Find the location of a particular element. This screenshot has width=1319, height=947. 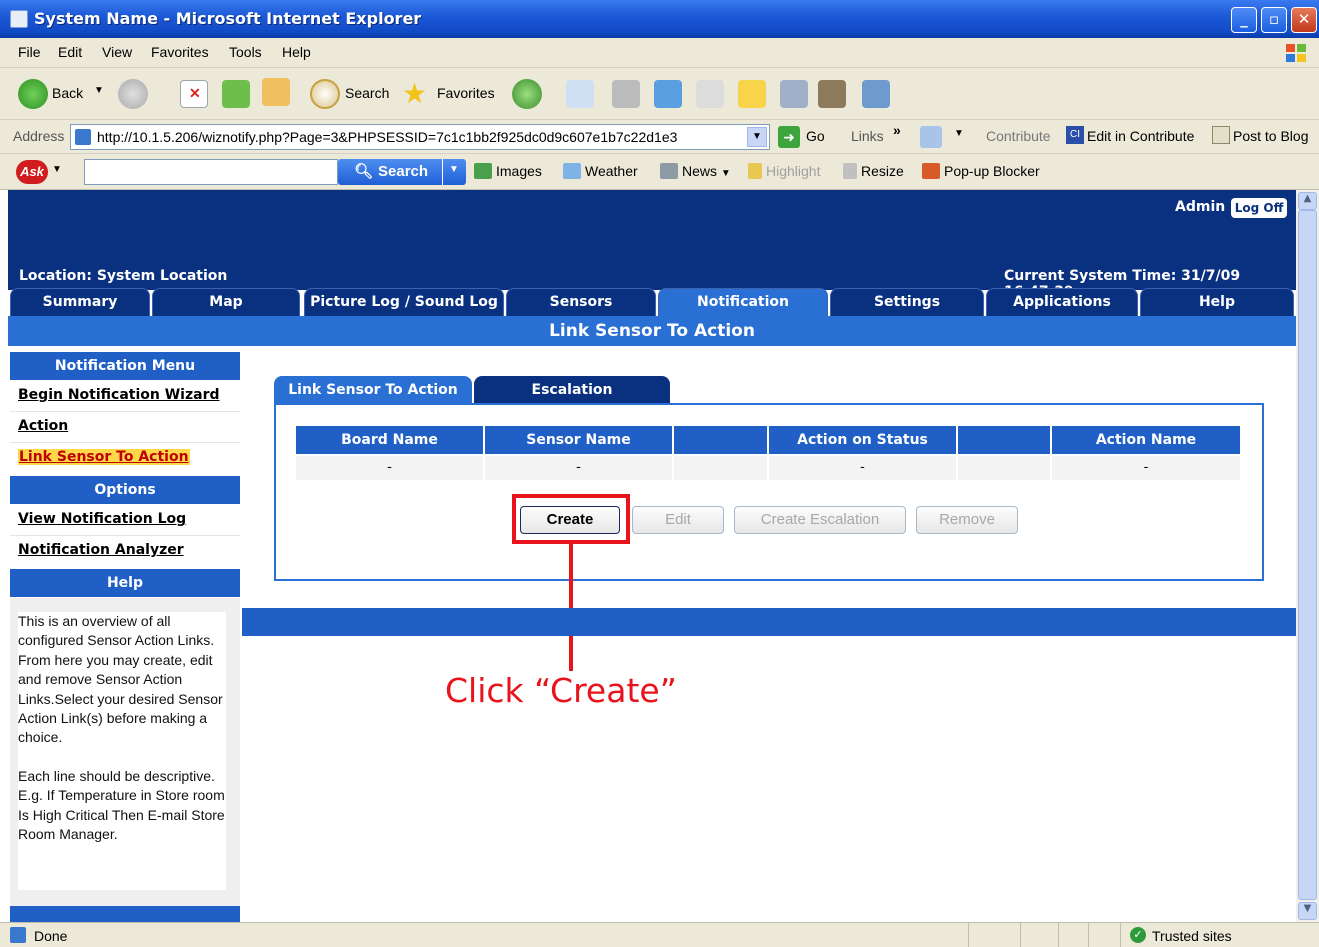

menu-edit: Edit is located at coordinates (70, 52).